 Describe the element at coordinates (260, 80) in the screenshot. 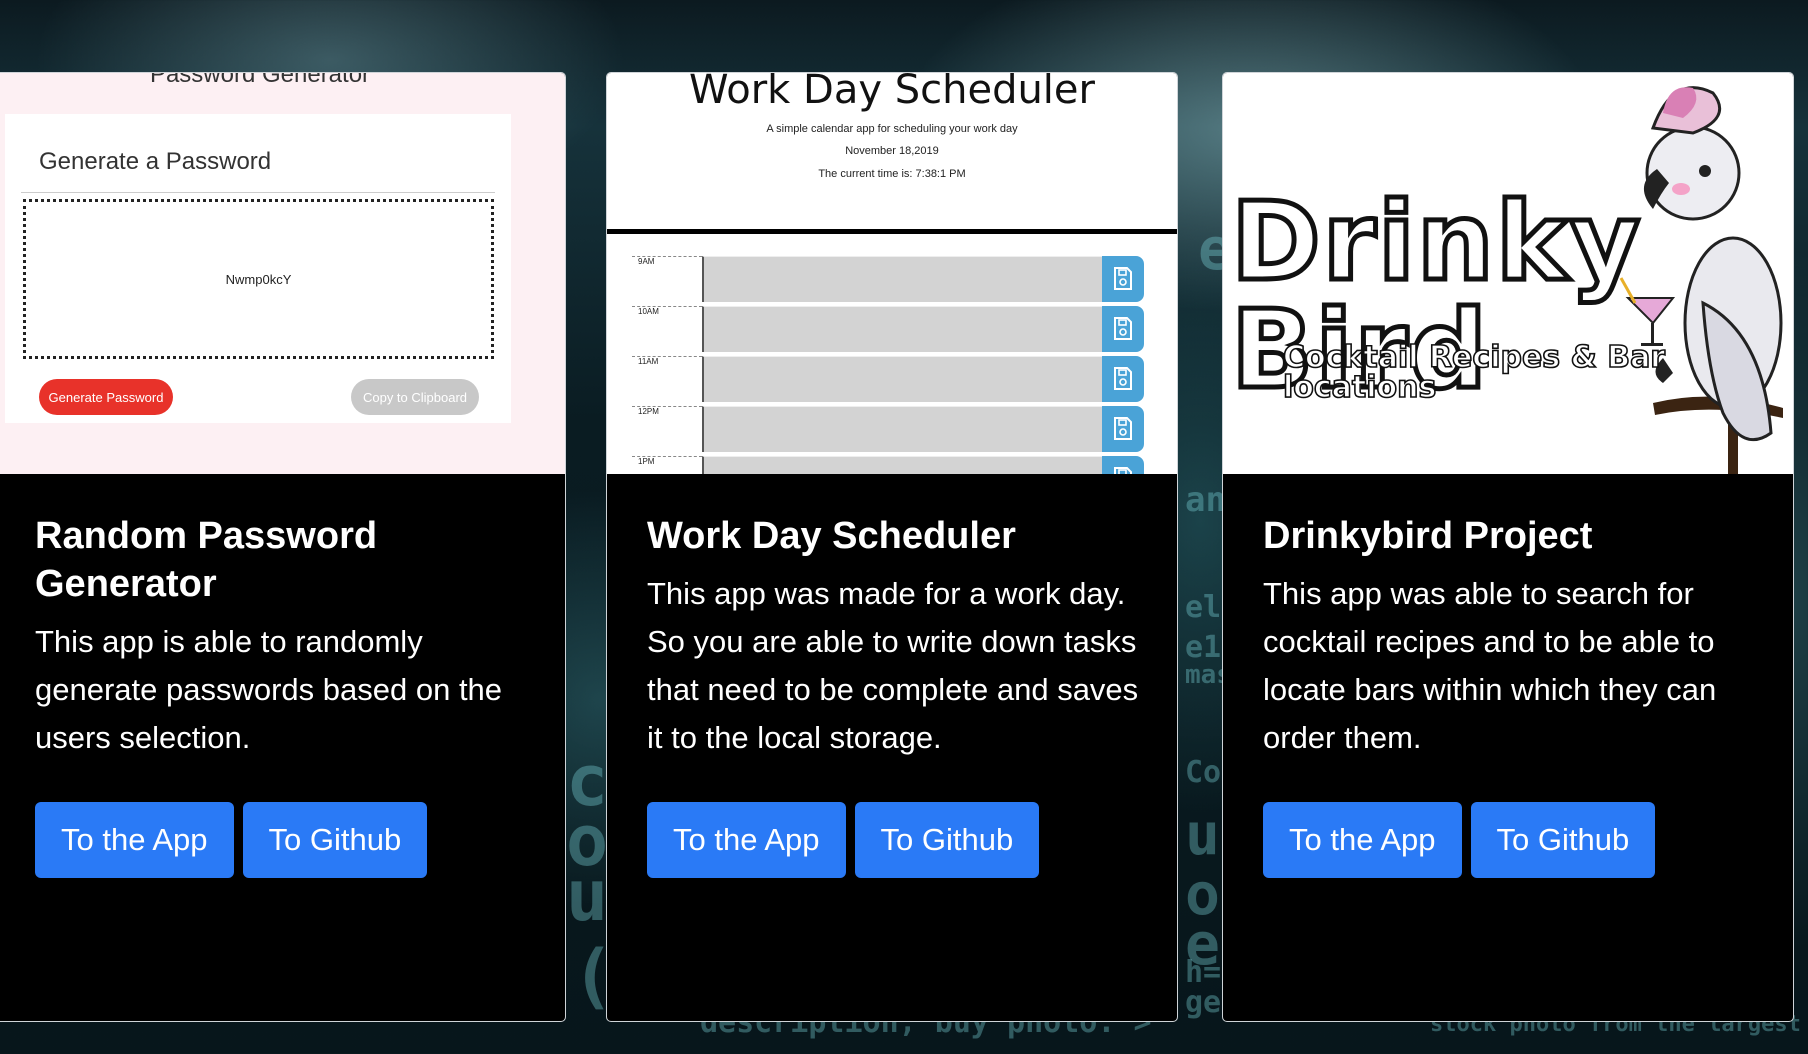

I see `thumb-page-title: Password Generator` at that location.